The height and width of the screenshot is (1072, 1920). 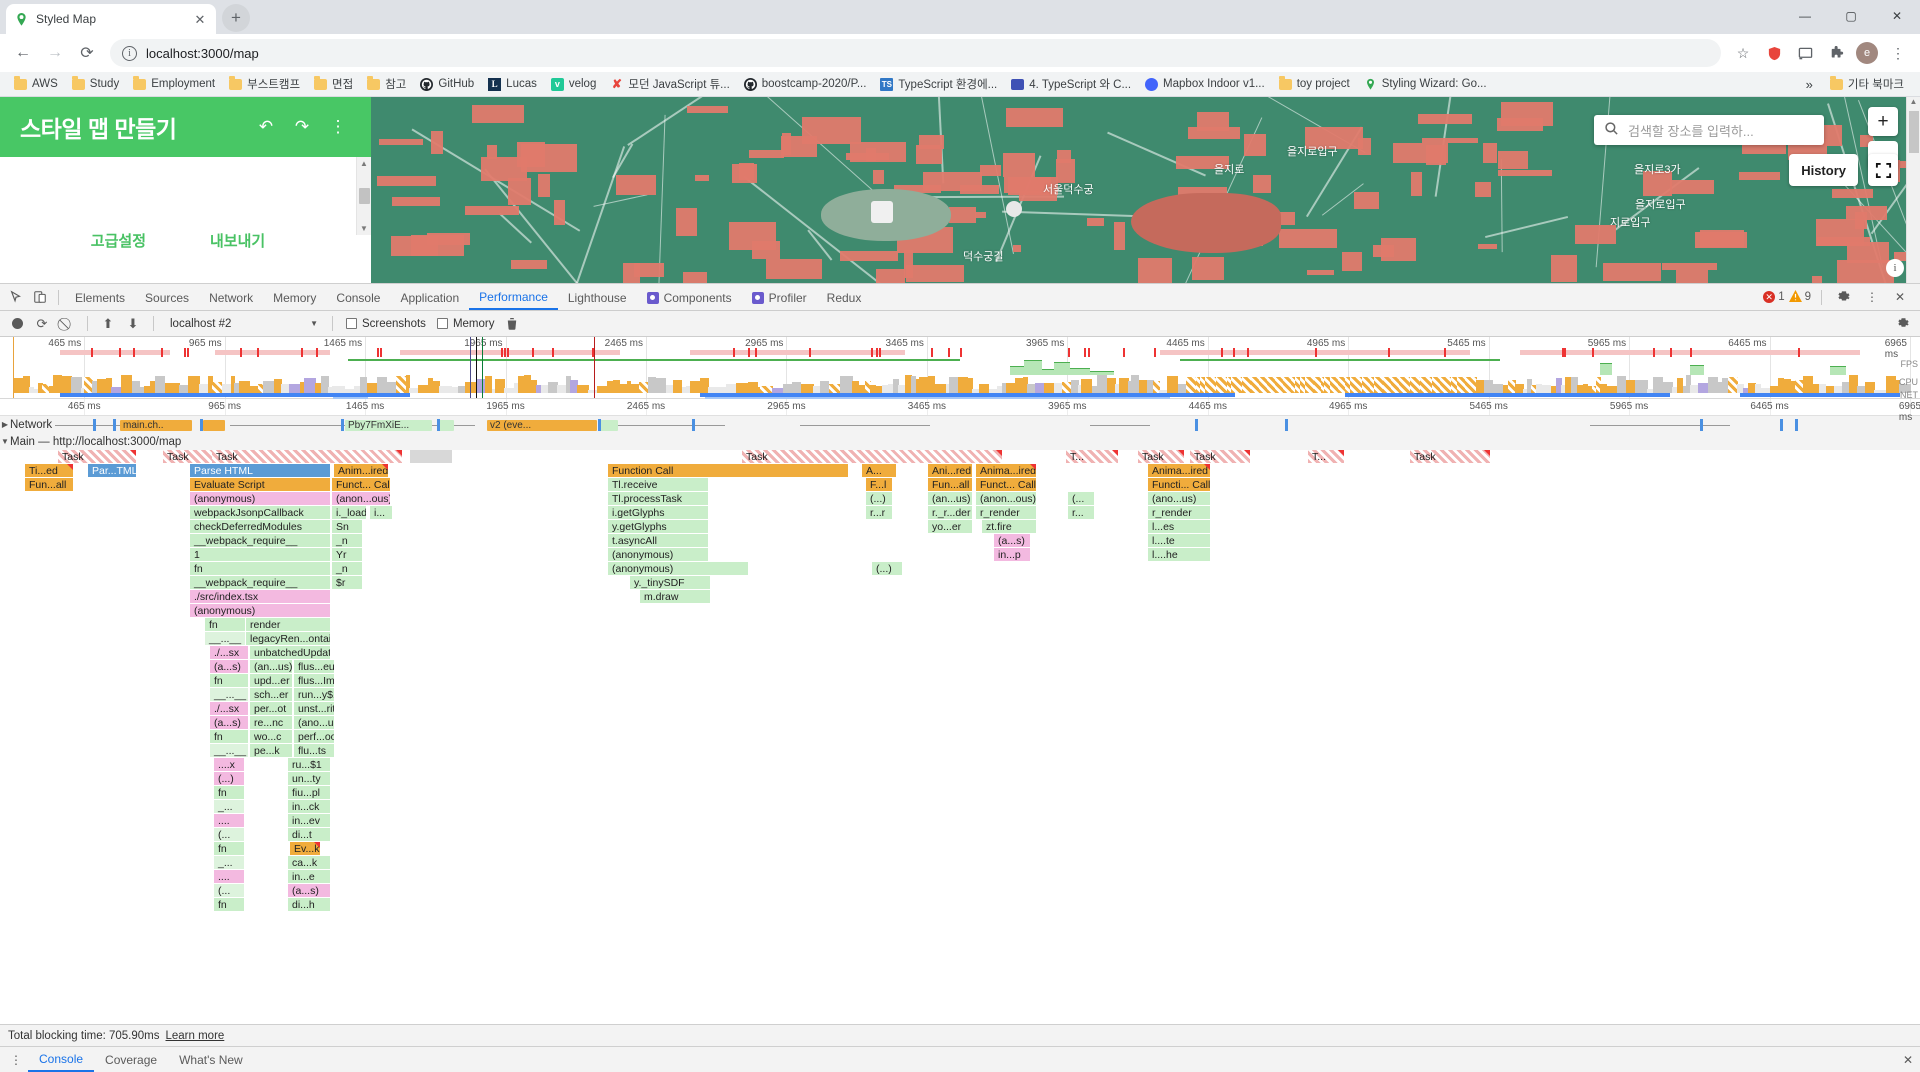 I want to click on flame-block: flu...ts, so click(x=314, y=750).